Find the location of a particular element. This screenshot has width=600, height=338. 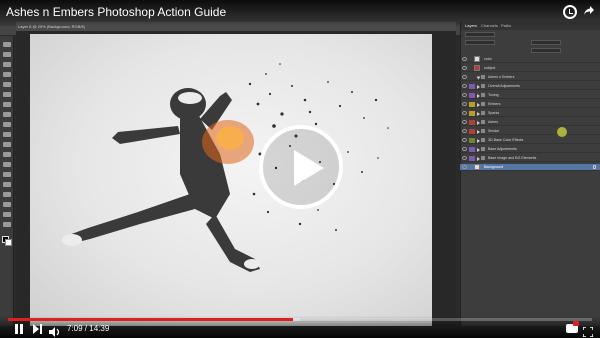

clock-icon is located at coordinates (570, 12).